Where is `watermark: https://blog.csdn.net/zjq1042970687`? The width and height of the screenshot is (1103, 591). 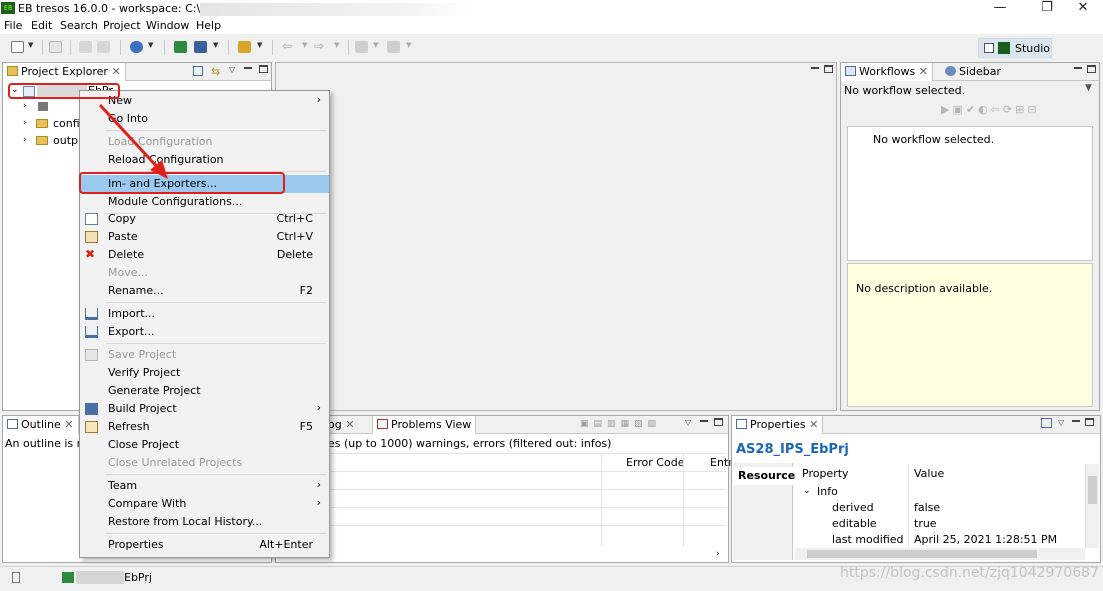 watermark: https://blog.csdn.net/zjq1042970687 is located at coordinates (969, 573).